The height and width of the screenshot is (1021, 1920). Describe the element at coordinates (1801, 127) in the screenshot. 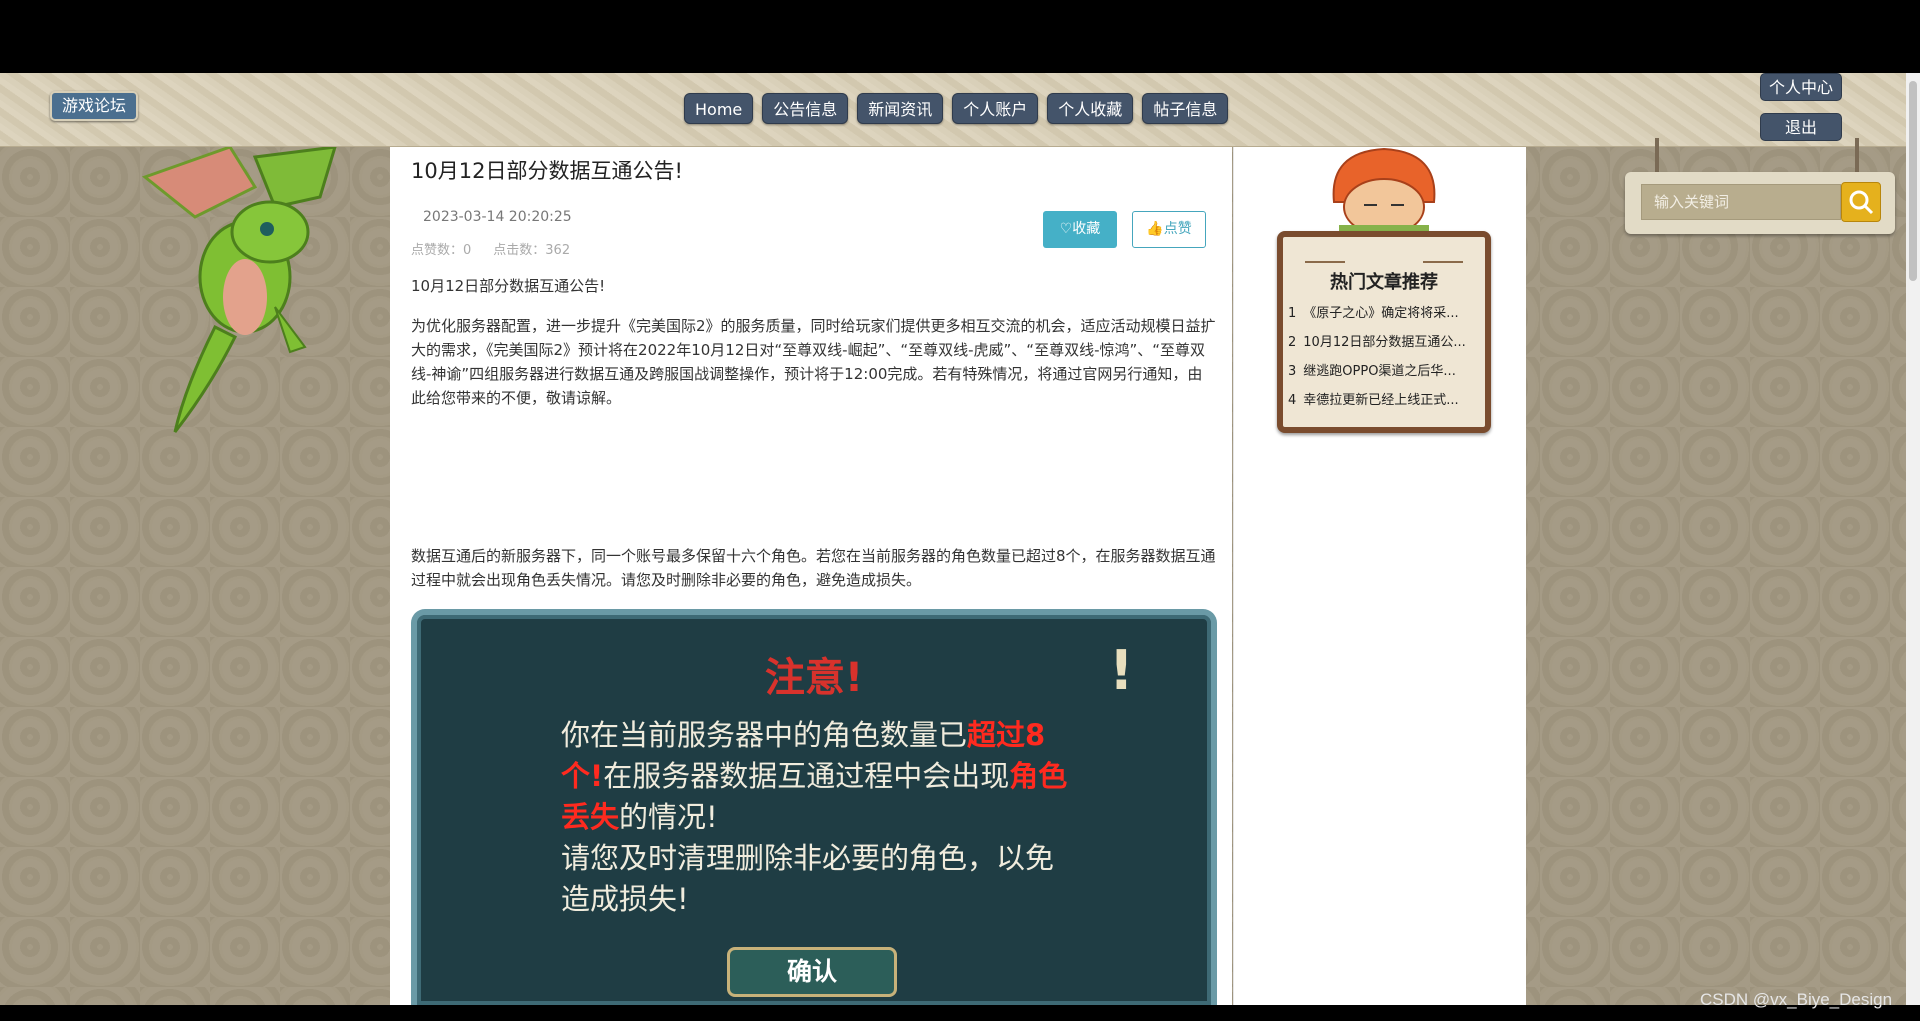

I see `logout-button: 退出` at that location.